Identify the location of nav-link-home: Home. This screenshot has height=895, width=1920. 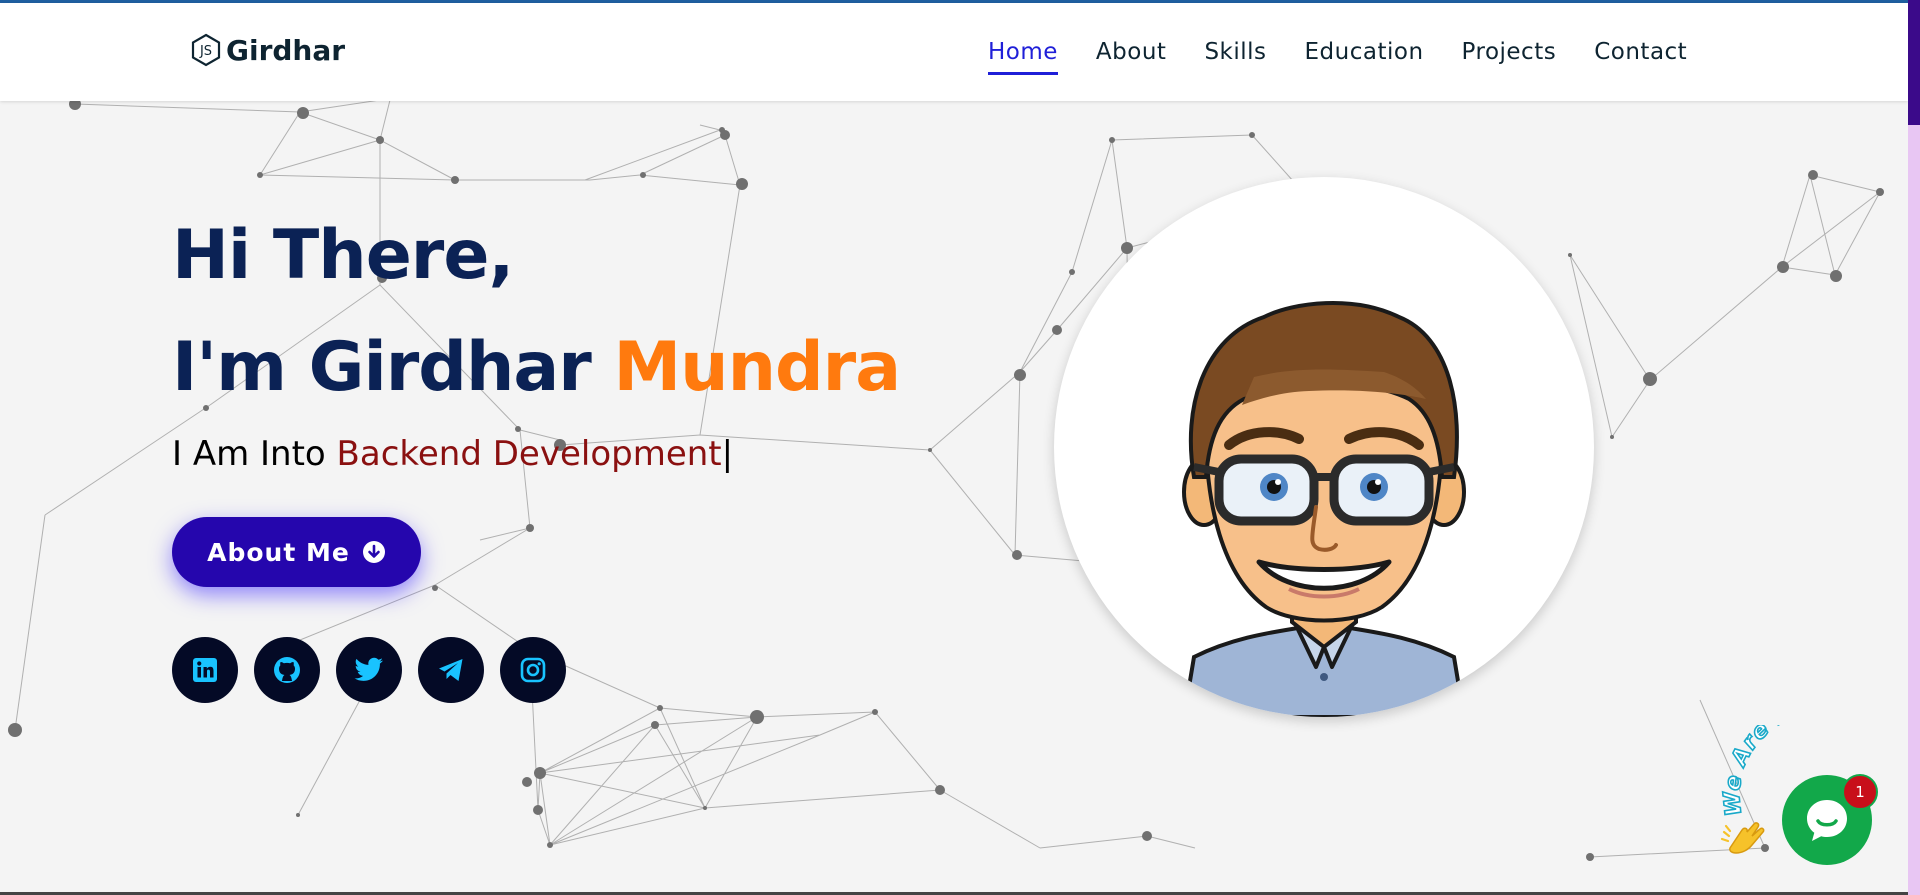
(1023, 57).